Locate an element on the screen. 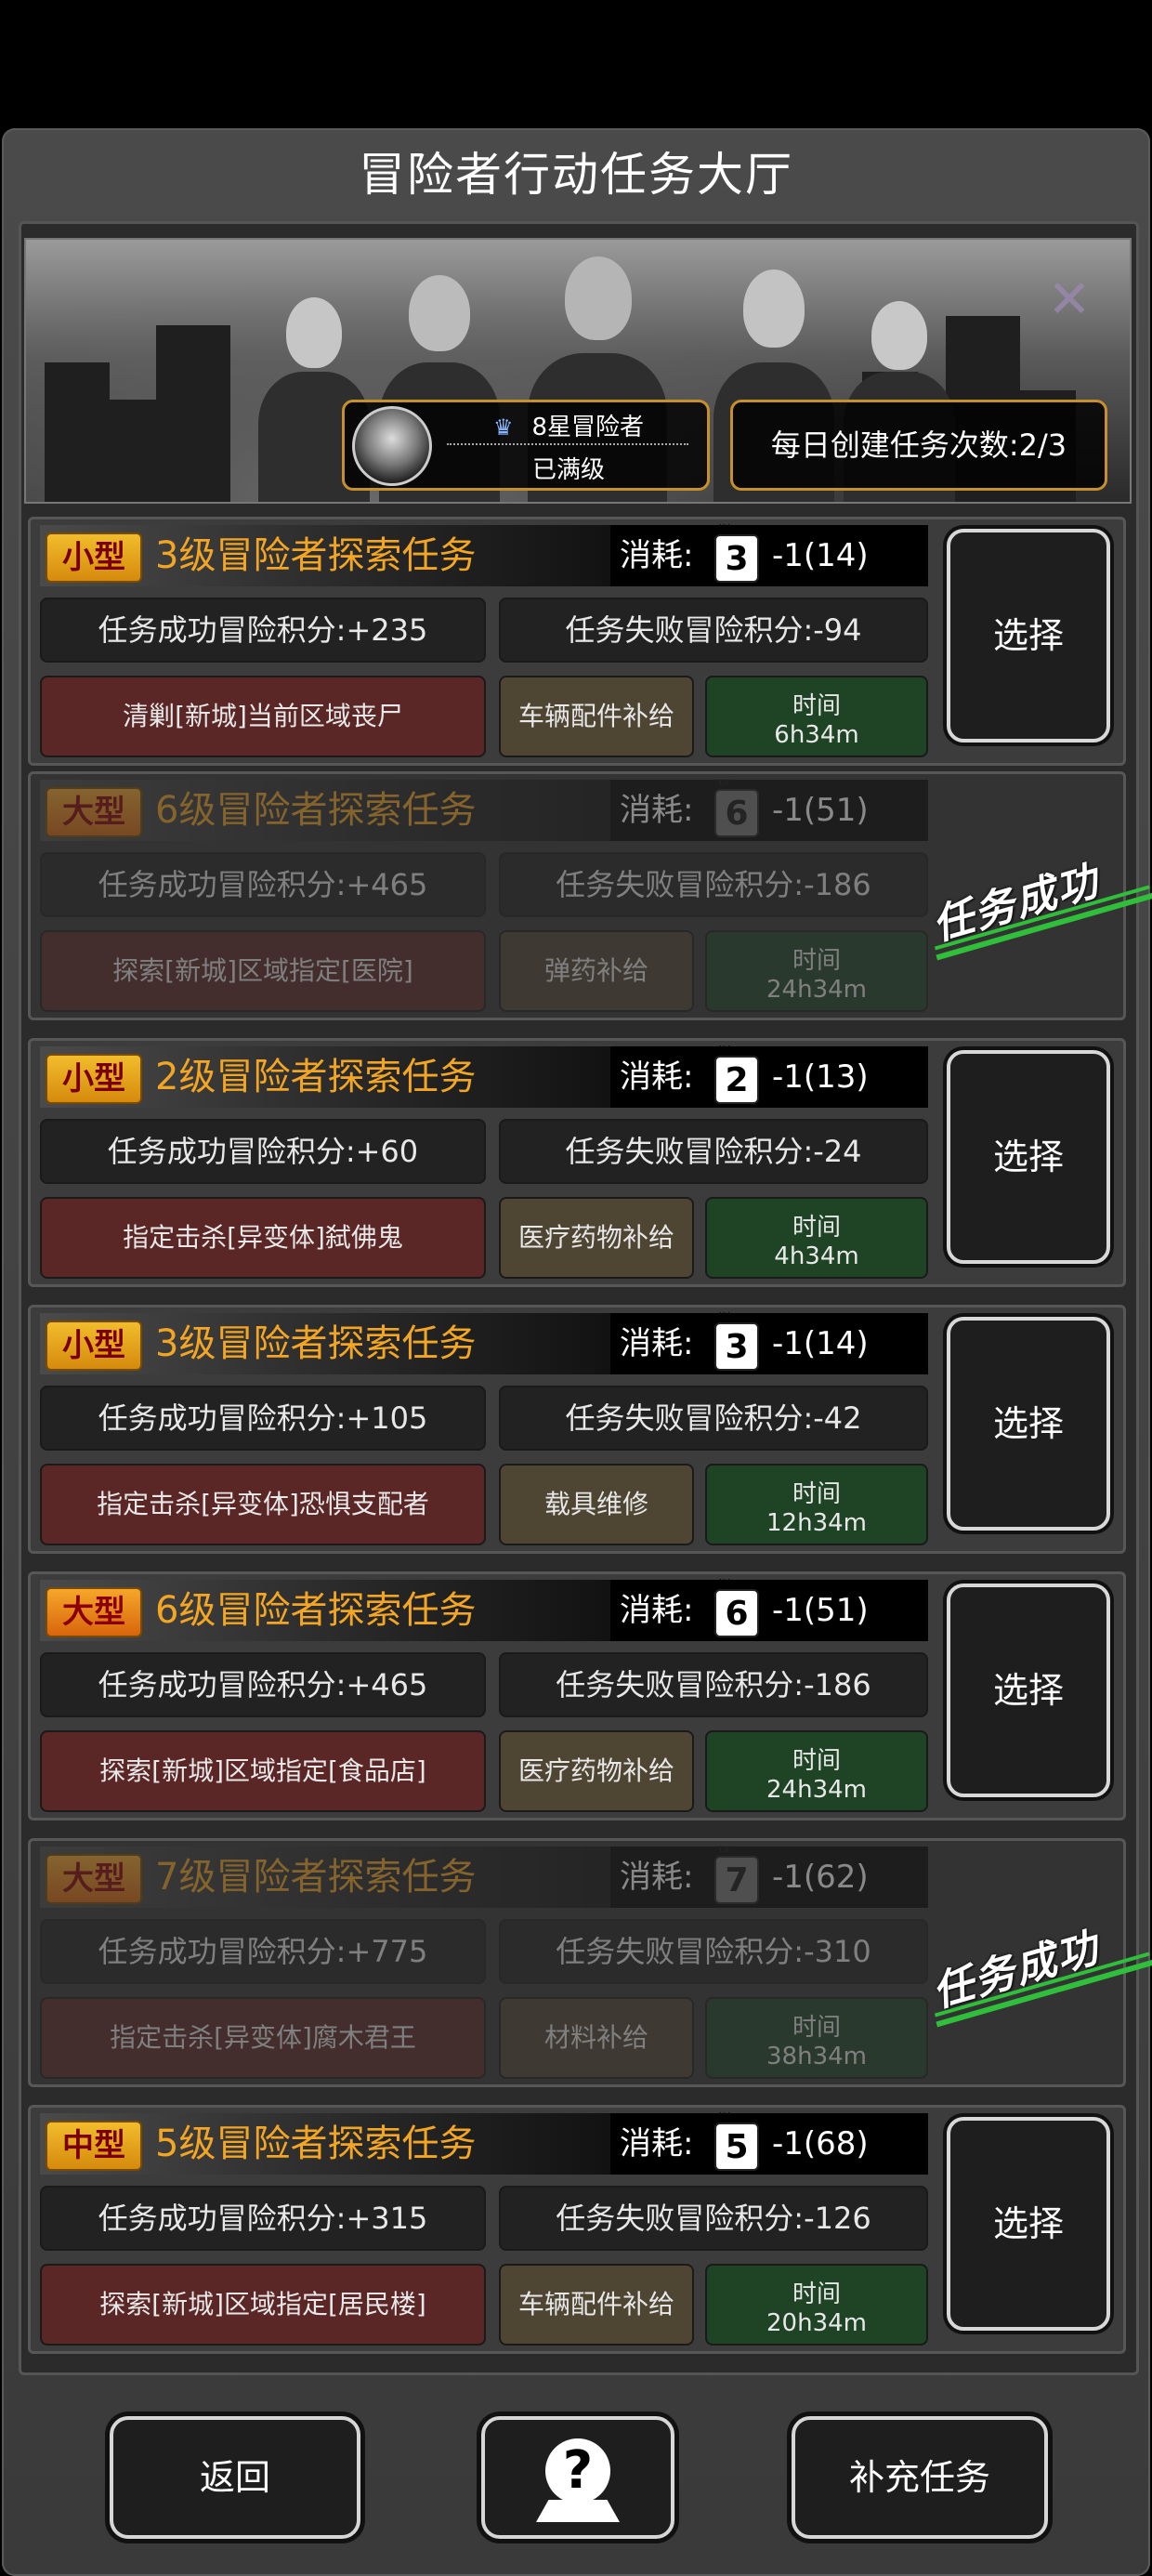 The width and height of the screenshot is (1152, 2576). adventurer-rank-panel: ♛ 8星冒险者 已满级 is located at coordinates (526, 445).